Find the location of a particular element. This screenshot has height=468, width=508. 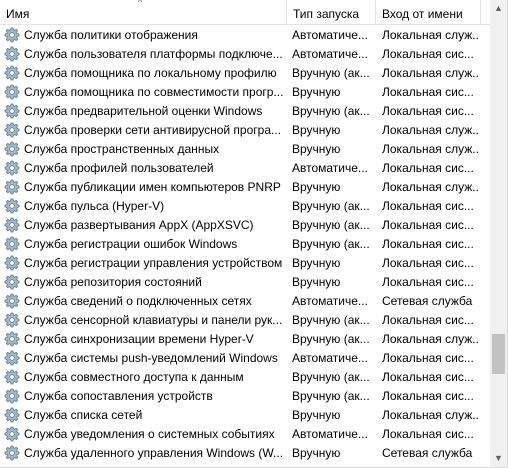

service-name: Служба профилей пользователей is located at coordinates (119, 168).